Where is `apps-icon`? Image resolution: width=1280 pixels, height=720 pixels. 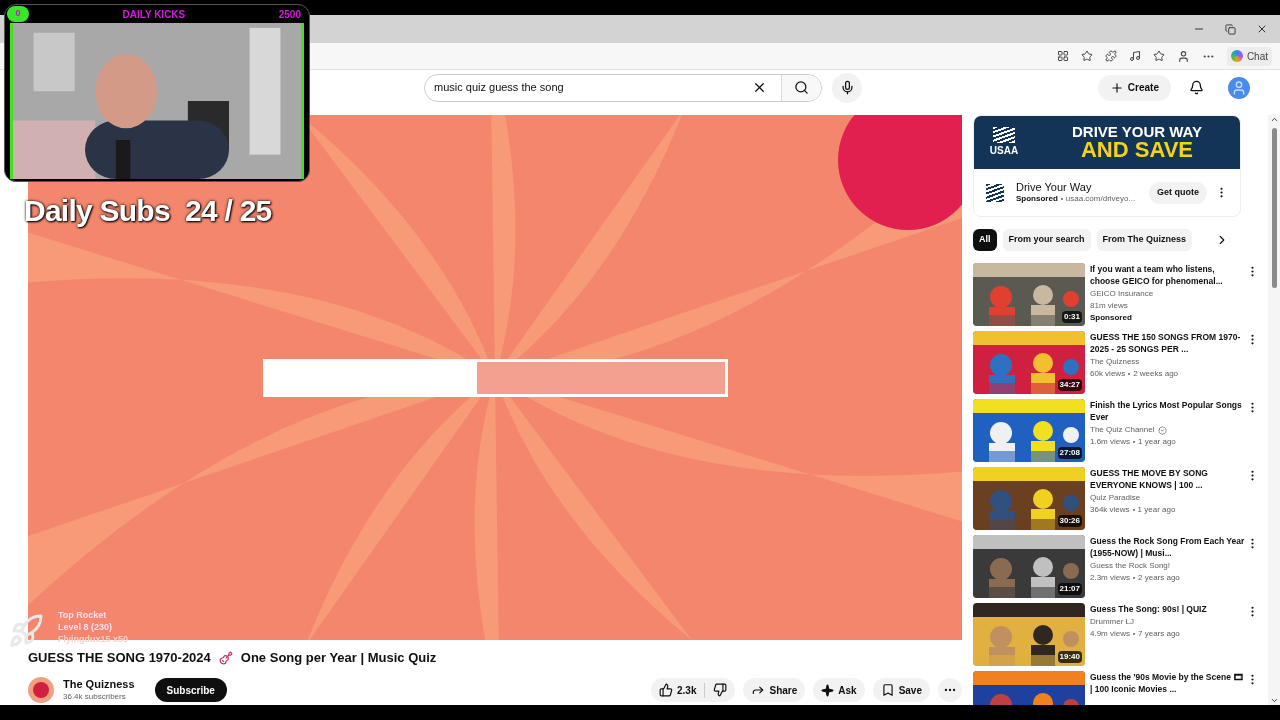
apps-icon is located at coordinates (1062, 56).